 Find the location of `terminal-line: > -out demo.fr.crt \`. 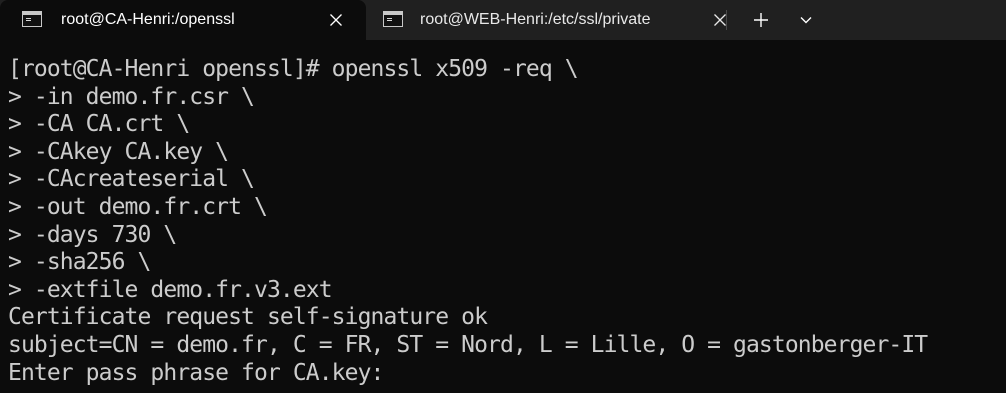

terminal-line: > -out demo.fr.crt \ is located at coordinates (138, 206).